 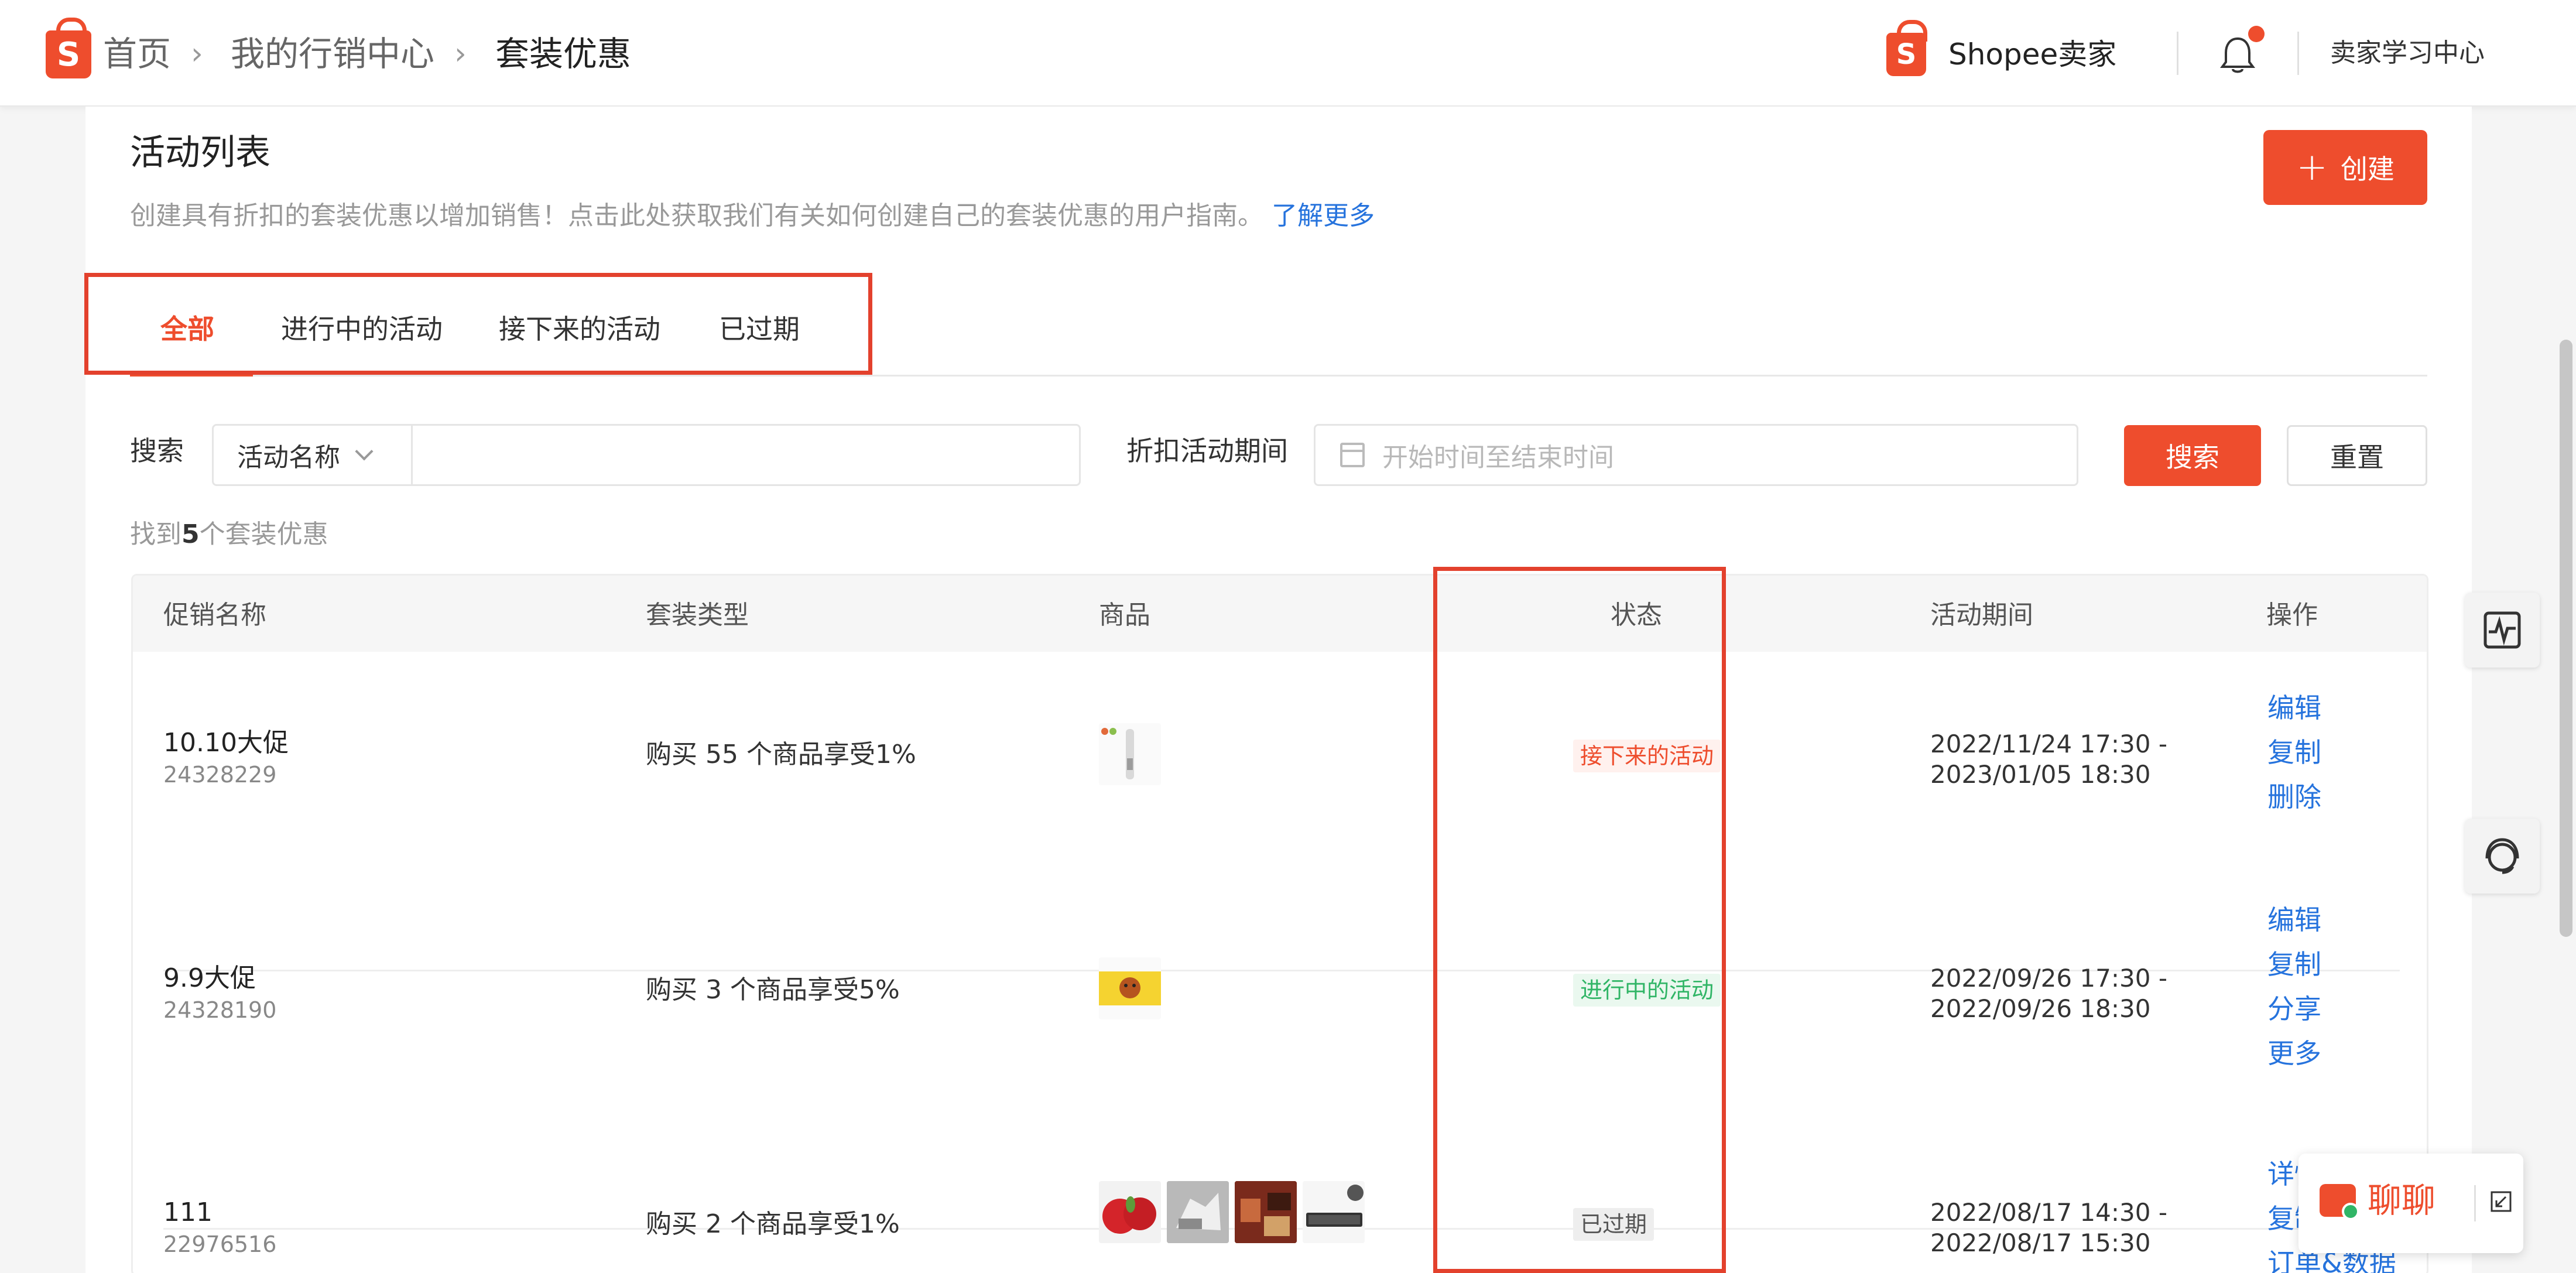 I want to click on notification-bell-icon, so click(x=2237, y=55).